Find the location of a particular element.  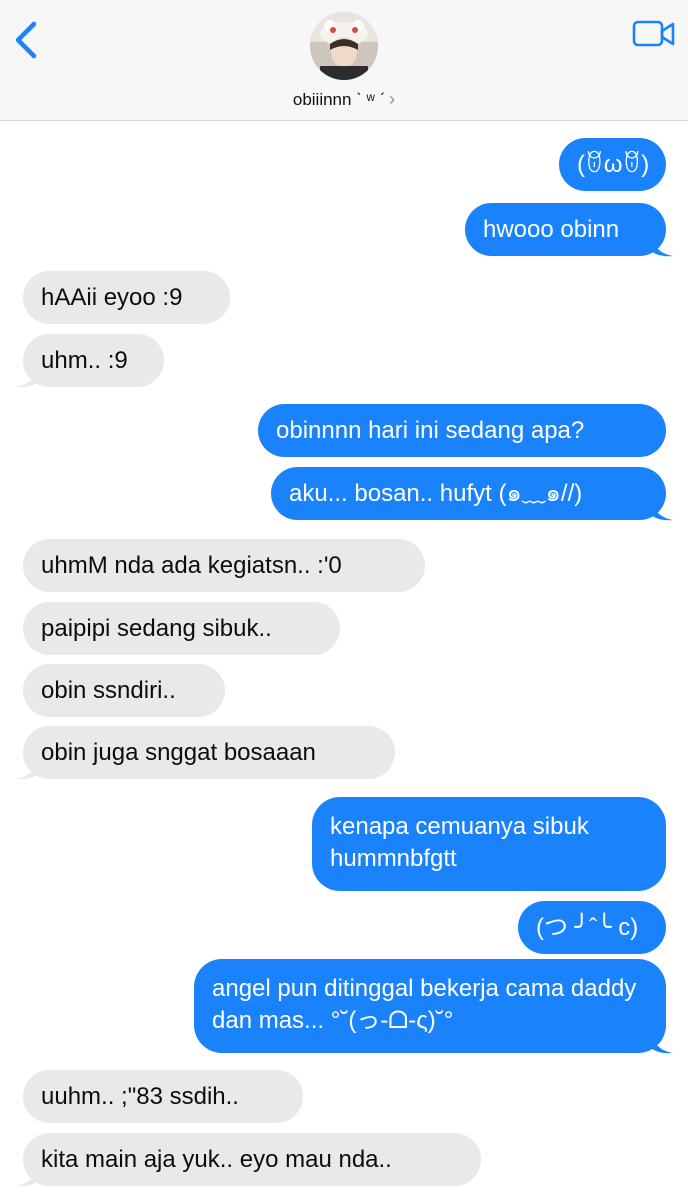

facetime-video-button is located at coordinates (654, 34).